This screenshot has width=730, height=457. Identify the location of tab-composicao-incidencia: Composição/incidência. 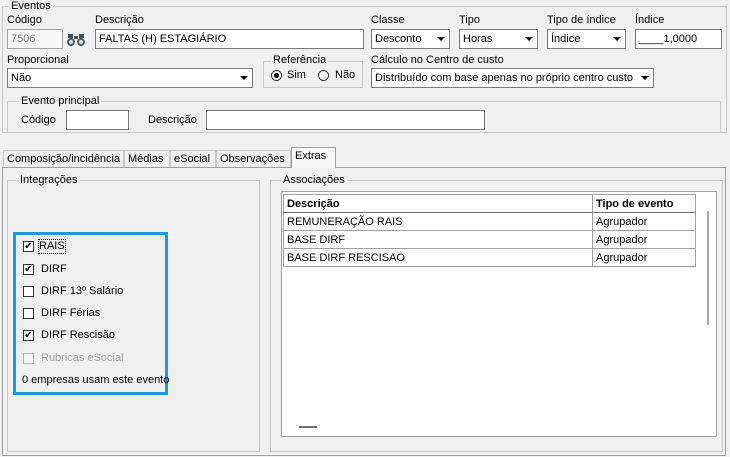
(63, 159).